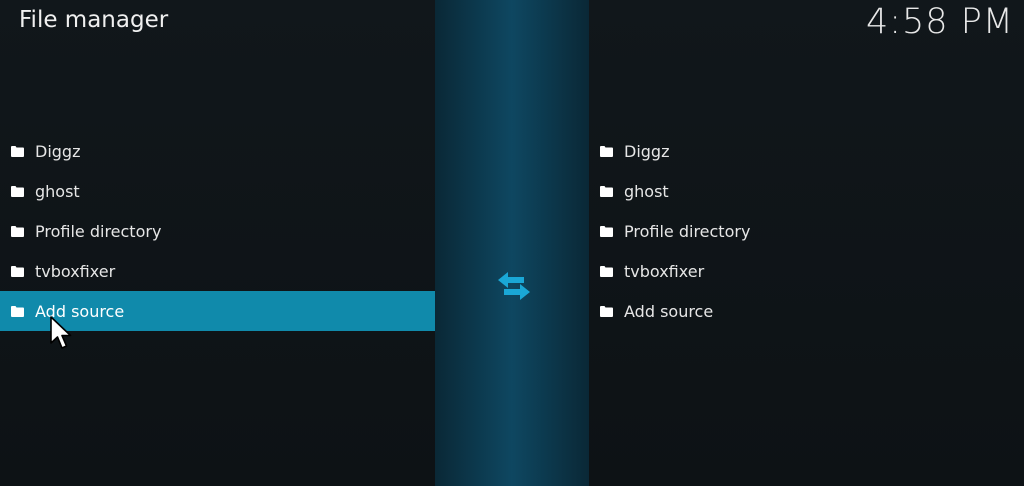  I want to click on clock: 4:58 PM, so click(939, 22).